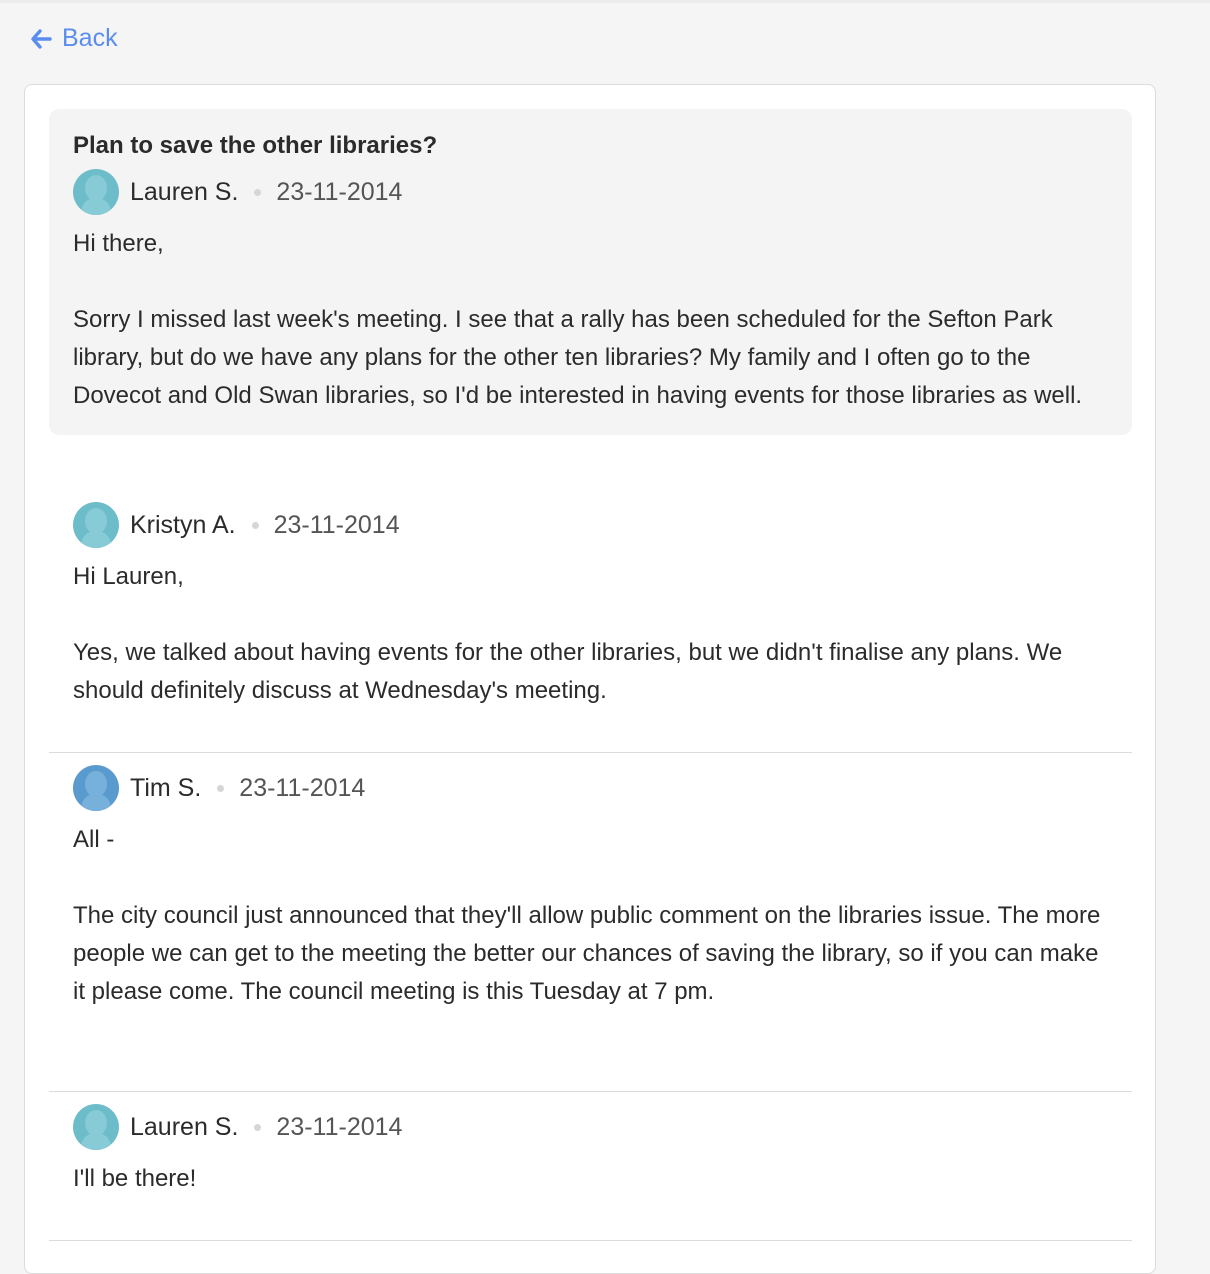 The image size is (1210, 1274). Describe the element at coordinates (128, 576) in the screenshot. I see `reply-paragraph: Hi Lauren,` at that location.